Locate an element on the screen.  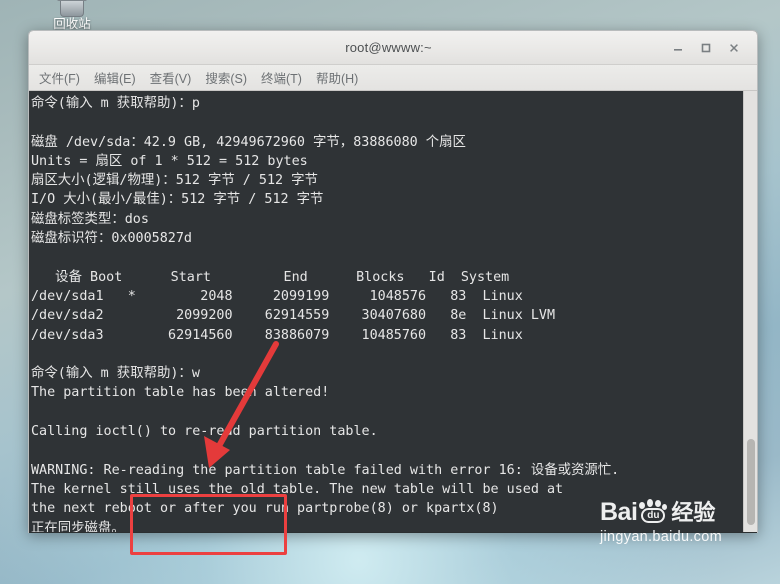
annotation-highlight-box is located at coordinates (208, 524).